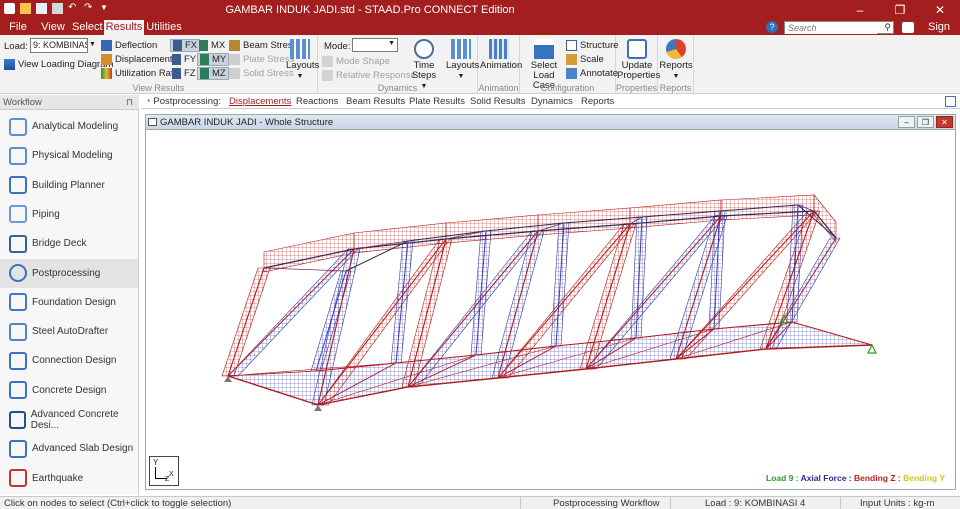  What do you see at coordinates (176, 59) in the screenshot?
I see `fy-icon` at bounding box center [176, 59].